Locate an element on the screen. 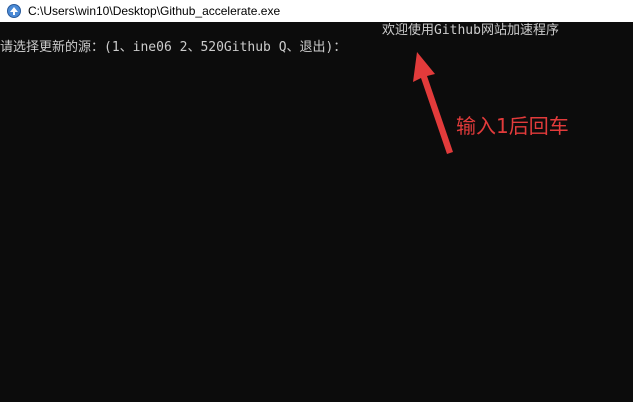  annotation-label: 输入1后回车 is located at coordinates (512, 126).